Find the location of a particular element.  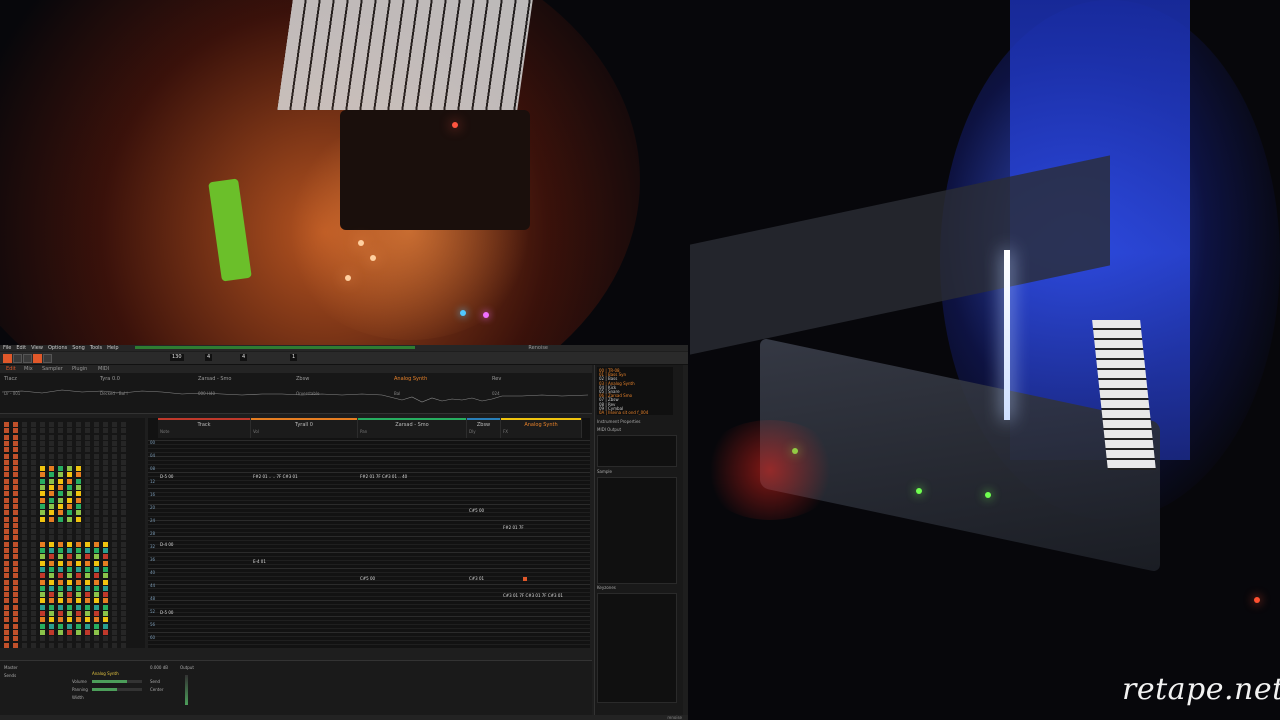

note-cell: C#5 00 is located at coordinates (476, 510).